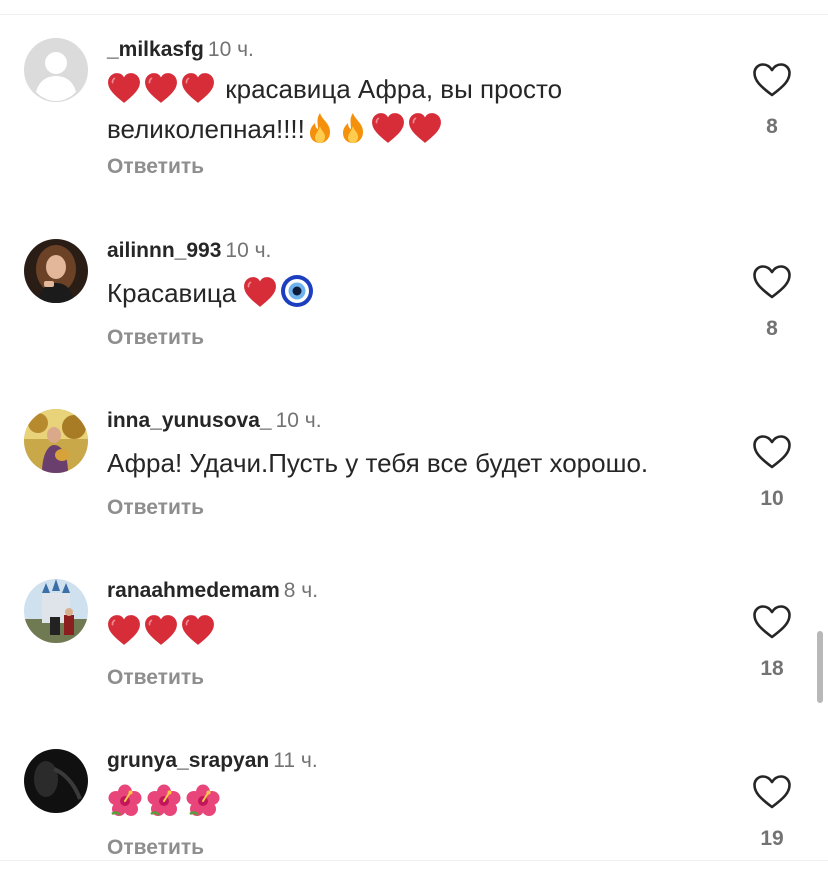  I want to click on comment-username: ranaahmedemam 8 ч., so click(212, 591).